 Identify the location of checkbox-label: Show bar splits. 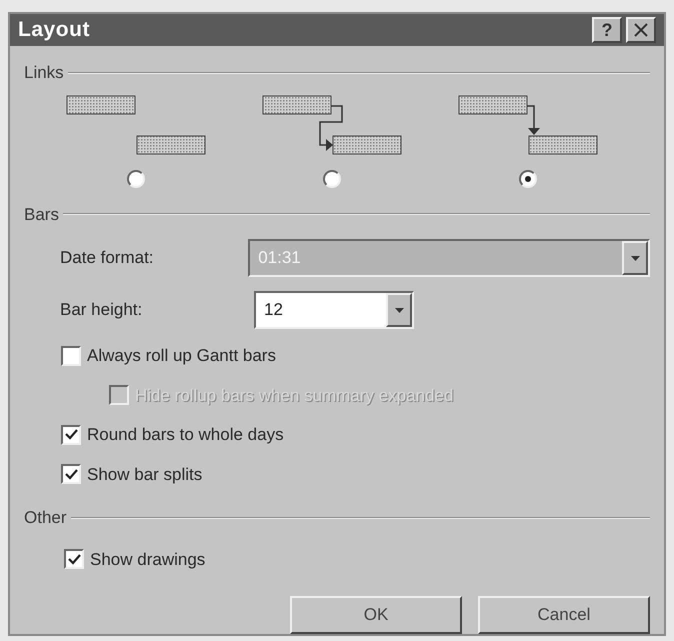
(144, 475).